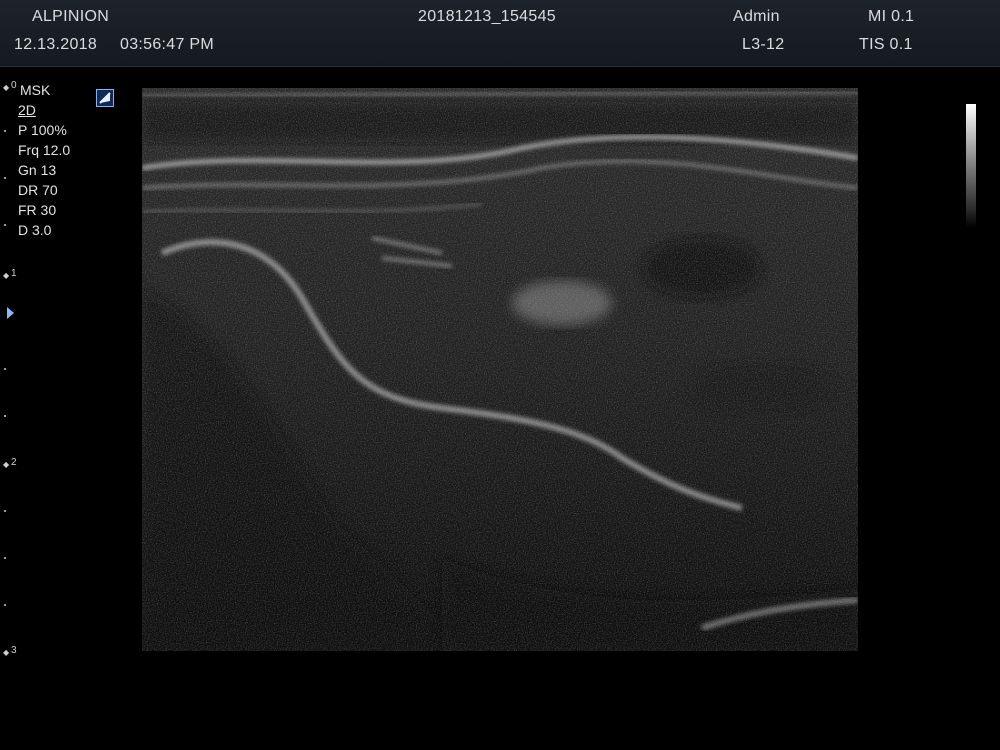 Image resolution: width=1000 pixels, height=750 pixels. What do you see at coordinates (56, 44) in the screenshot?
I see `exam-date: 12.13.2018` at bounding box center [56, 44].